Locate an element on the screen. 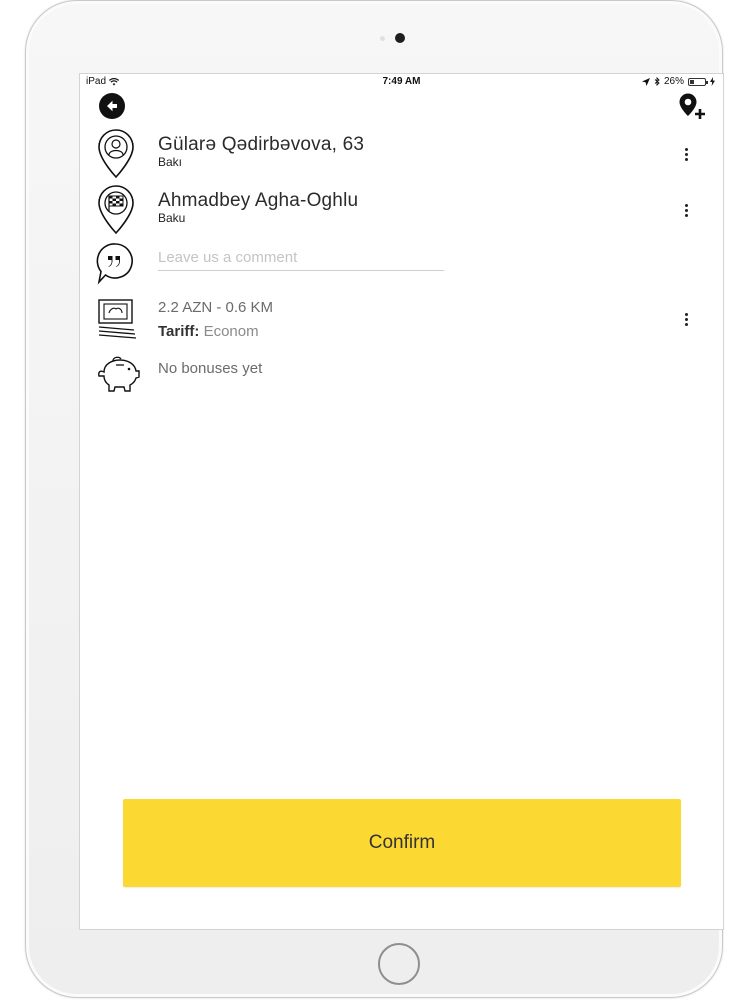 The height and width of the screenshot is (1000, 750). money-bill-icon is located at coordinates (117, 319).